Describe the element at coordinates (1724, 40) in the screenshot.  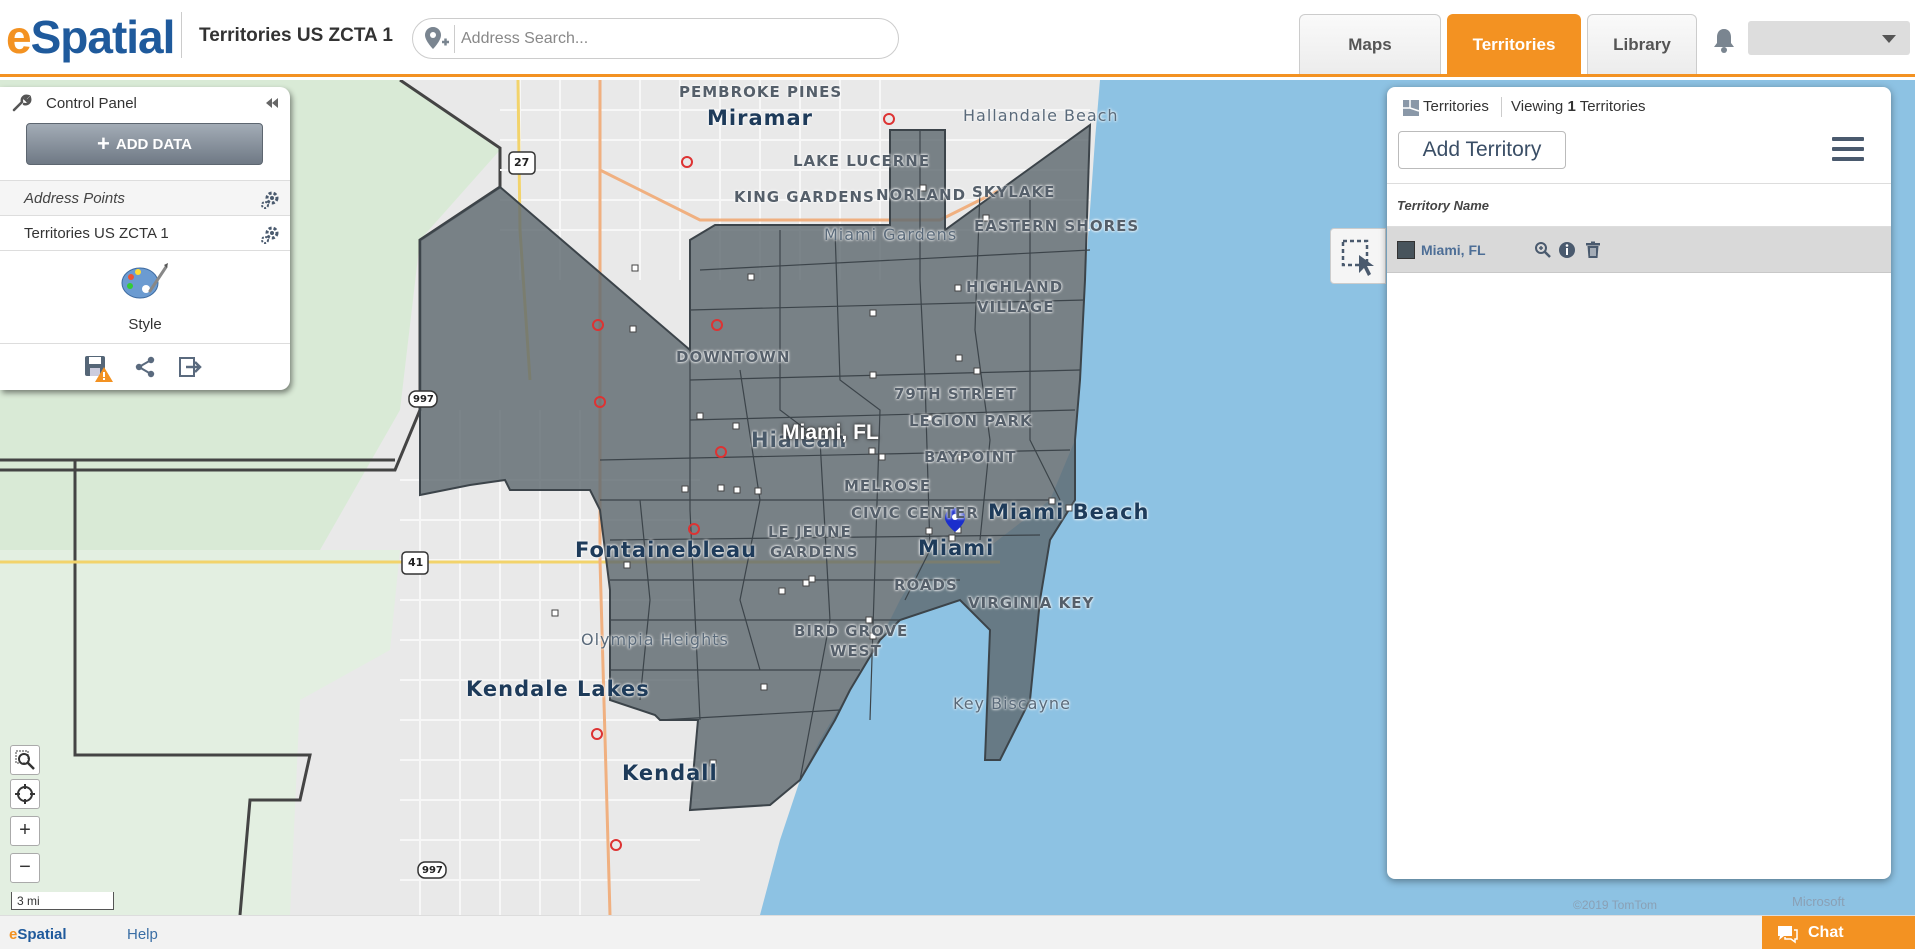
I see `notification-bell-icon` at that location.